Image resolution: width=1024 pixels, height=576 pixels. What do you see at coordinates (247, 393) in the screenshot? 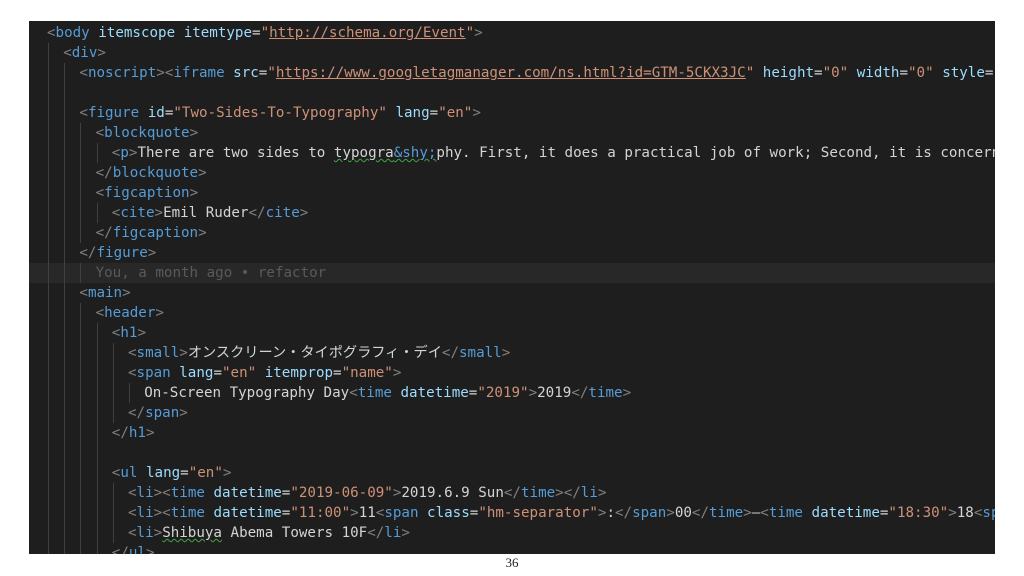
I see `code-token: On-Screen Typography Day` at bounding box center [247, 393].